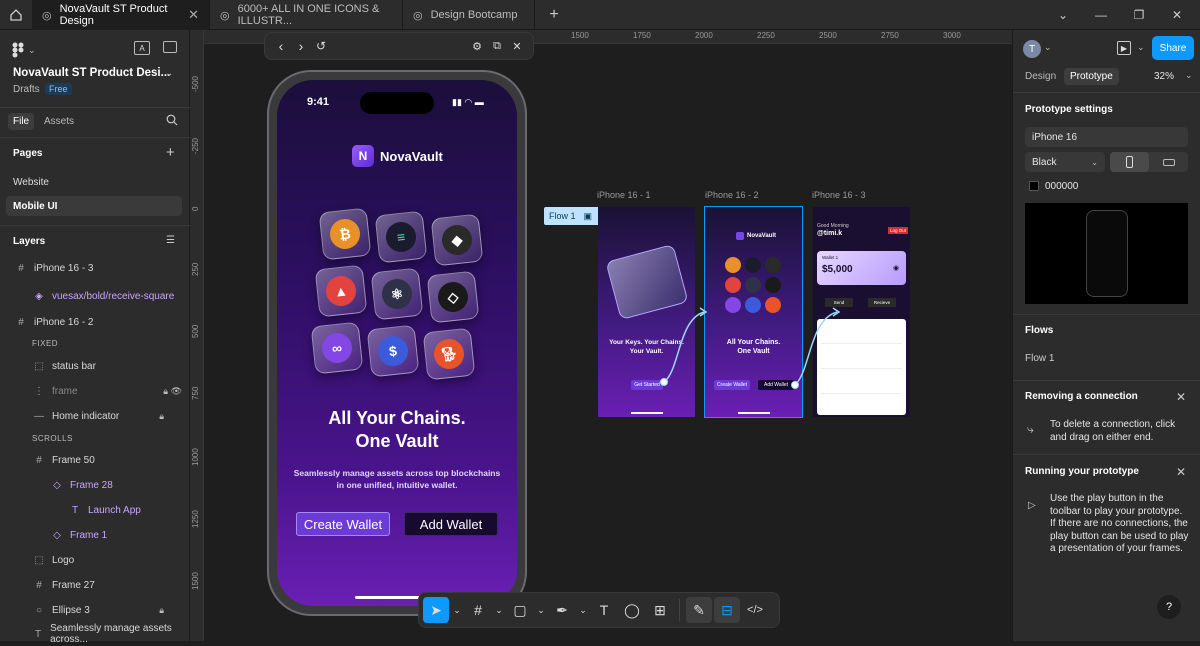  I want to click on layer-row: ◇ Frame 28, so click(95, 485).